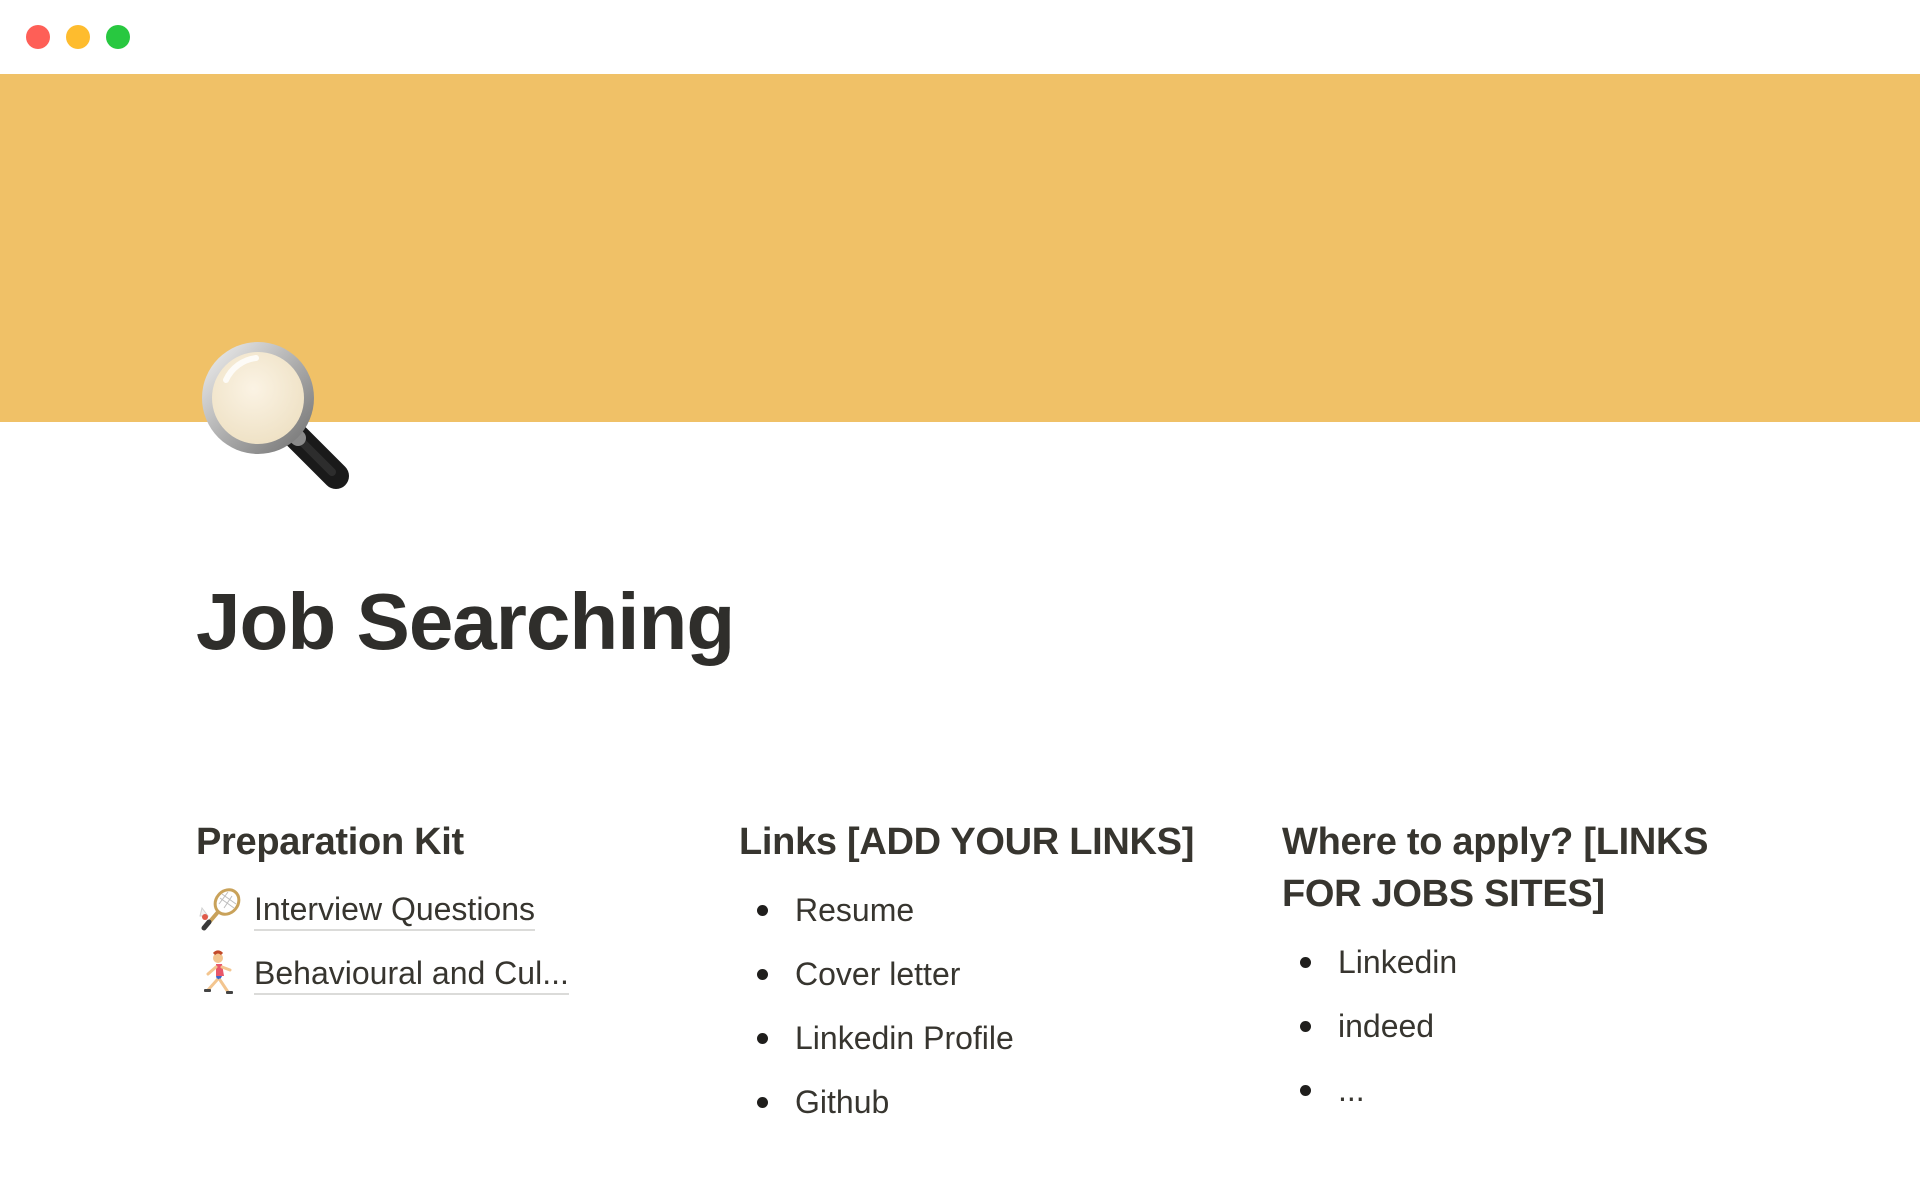 The image size is (1920, 1200). Describe the element at coordinates (1398, 962) in the screenshot. I see `list-item-text: Linkedin` at that location.